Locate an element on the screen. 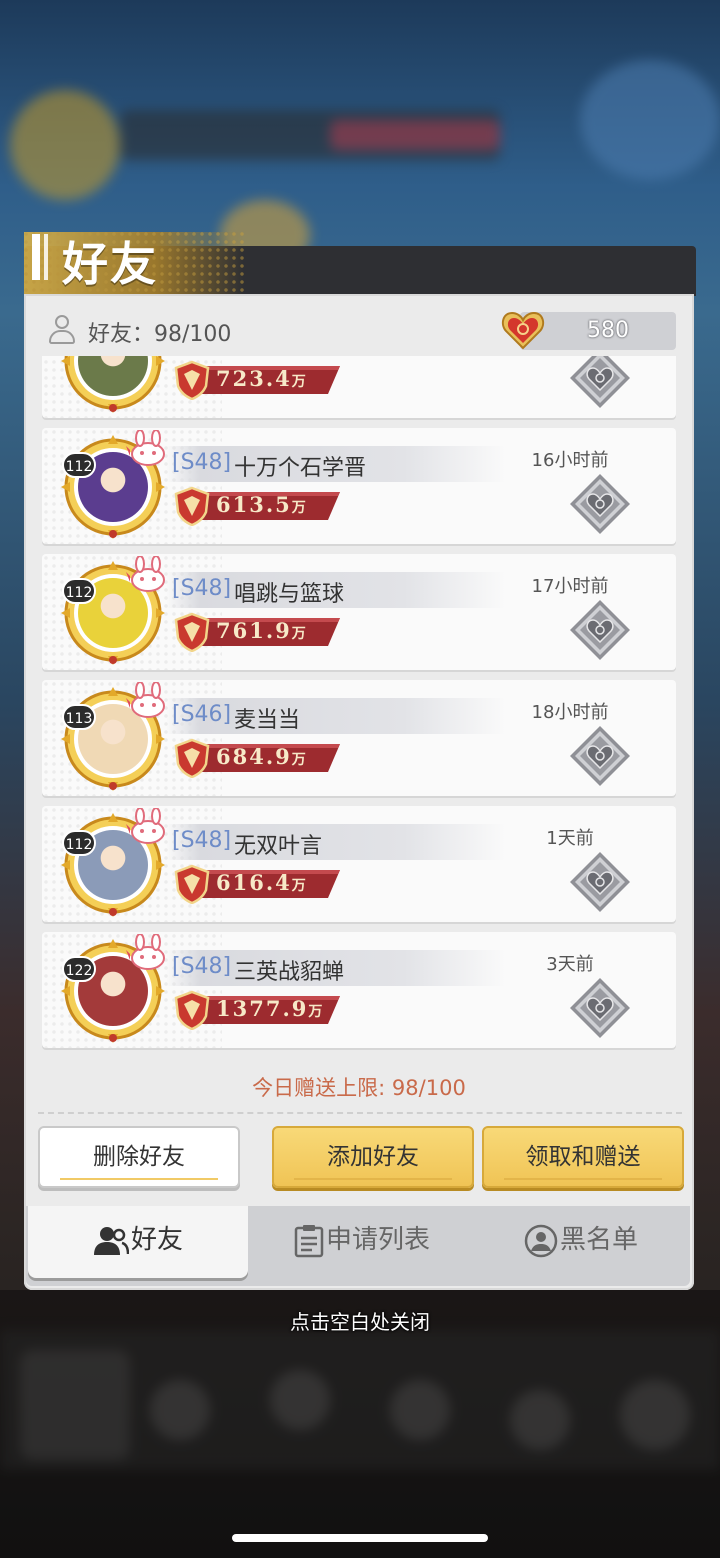 This screenshot has height=1558, width=720. friend-count: 好友：98/100 is located at coordinates (160, 334).